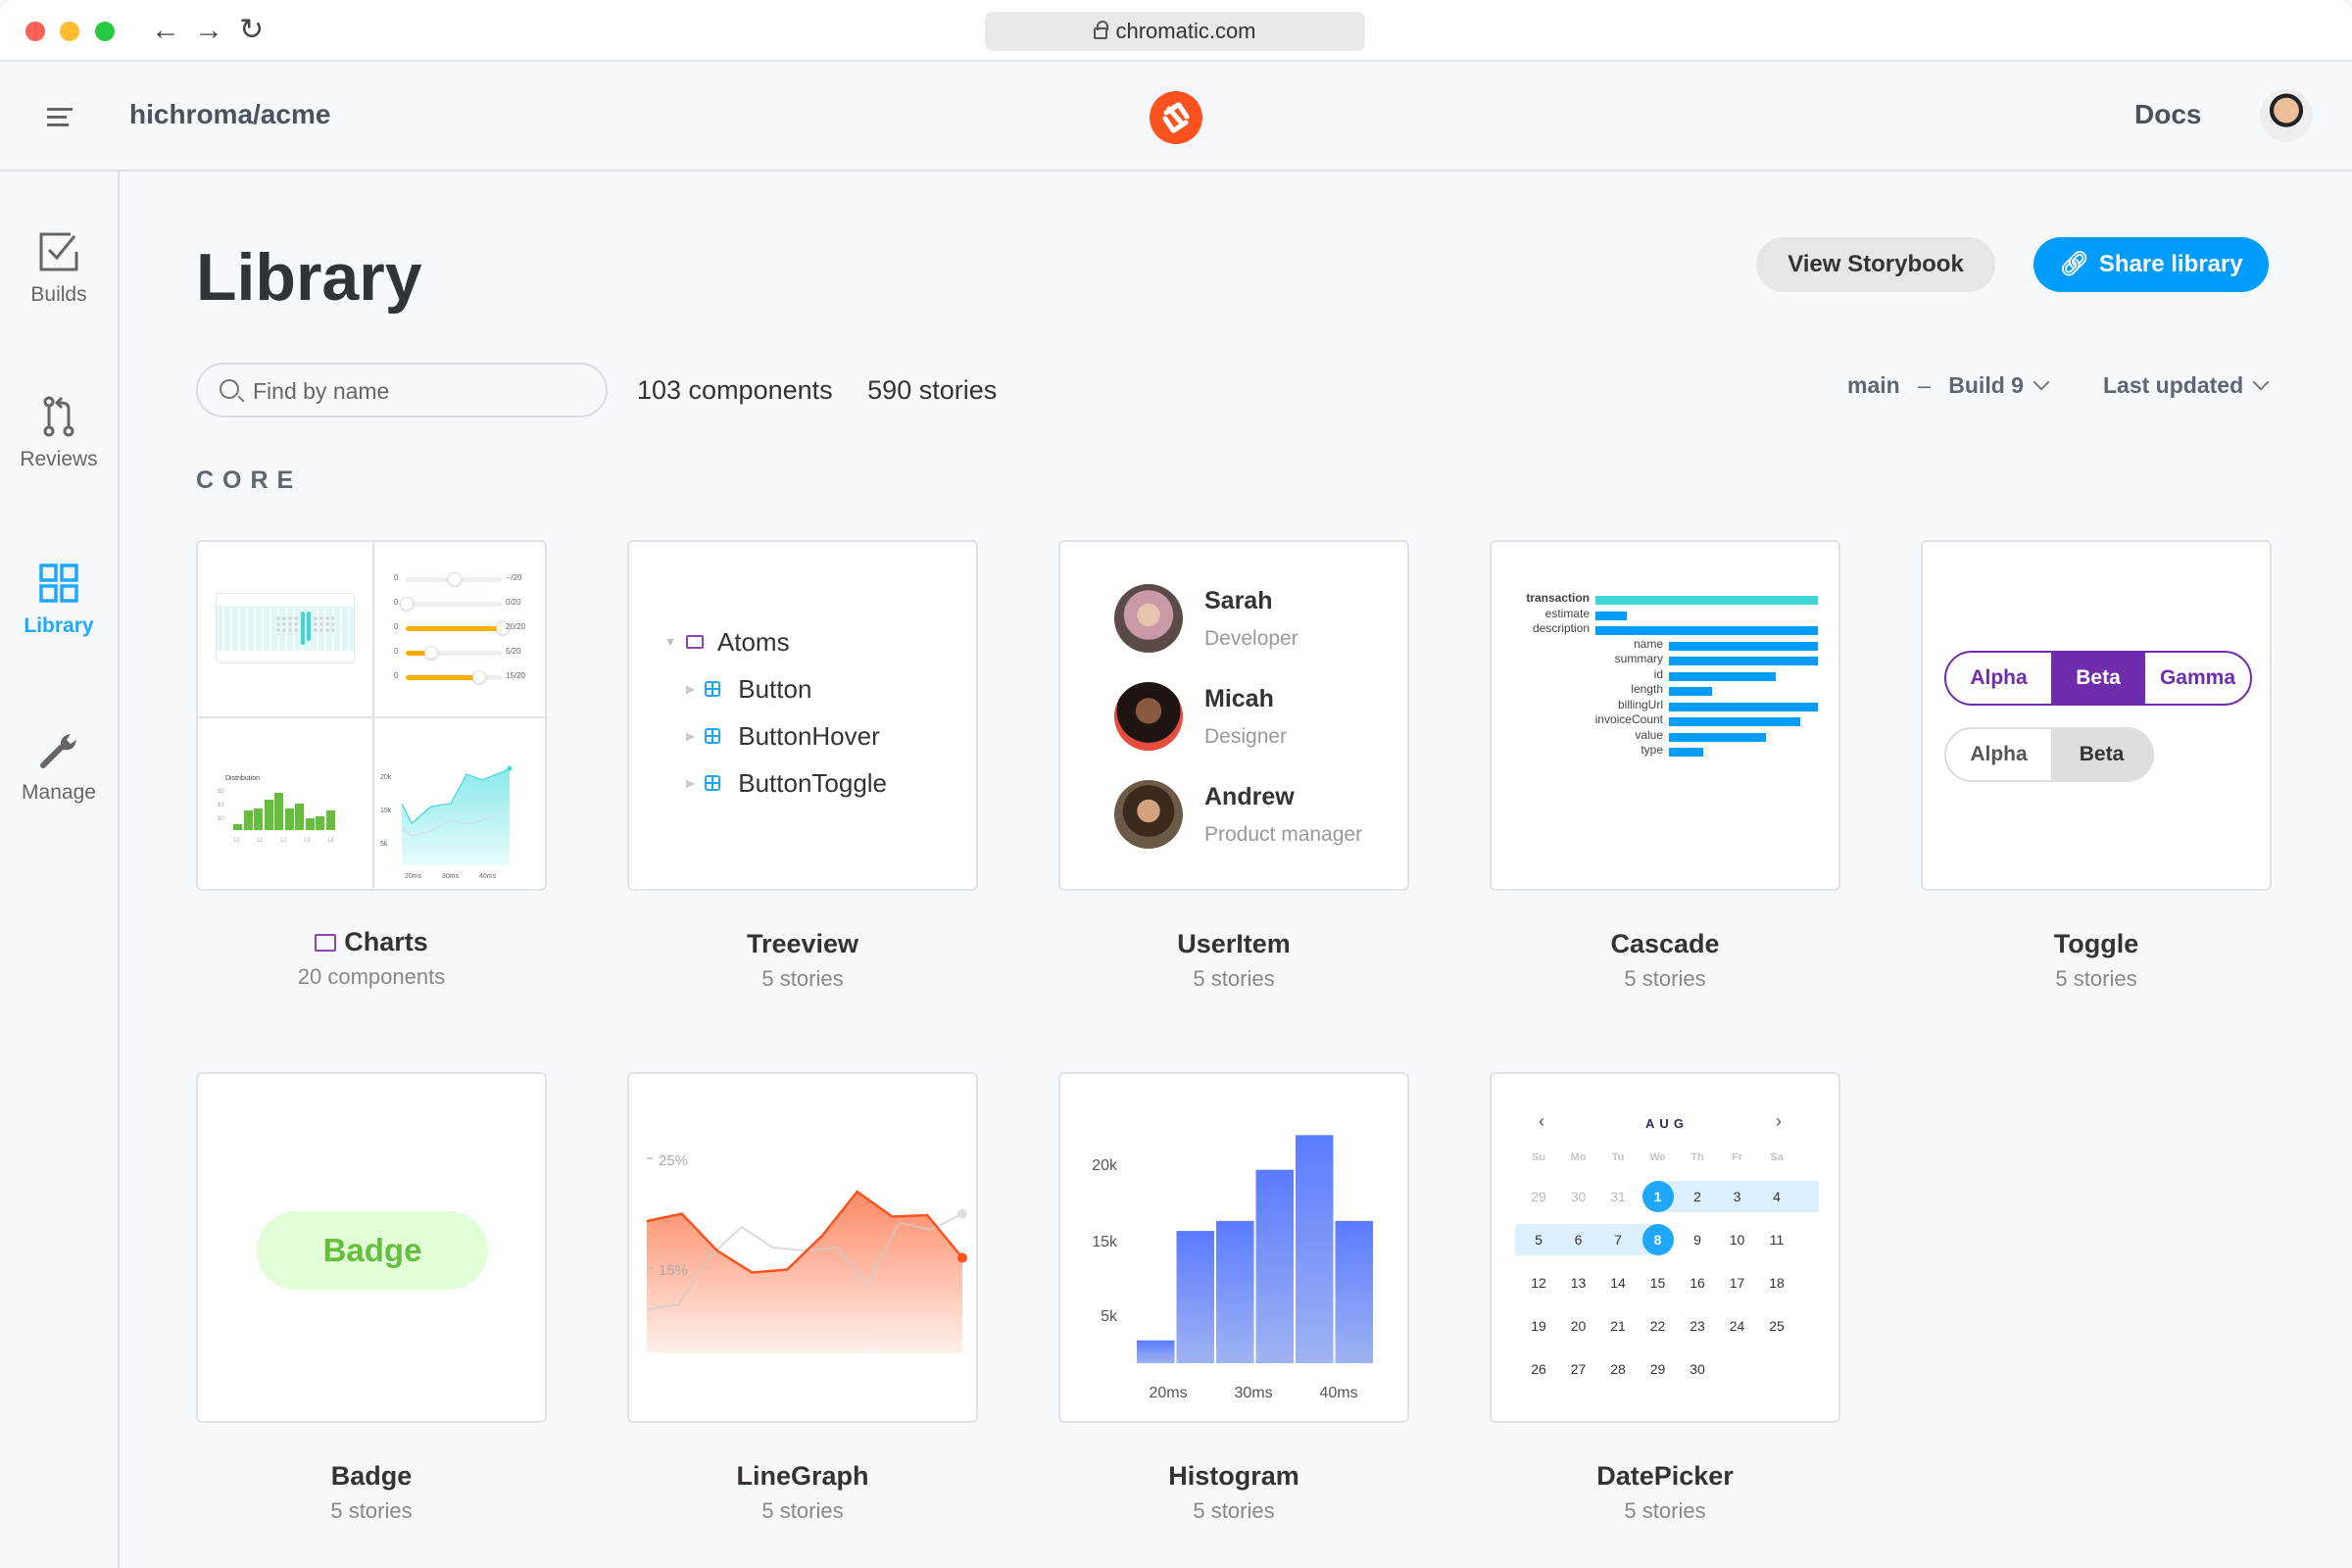 This screenshot has height=1568, width=2352. Describe the element at coordinates (1101, 30) in the screenshot. I see `lock-icon` at that location.